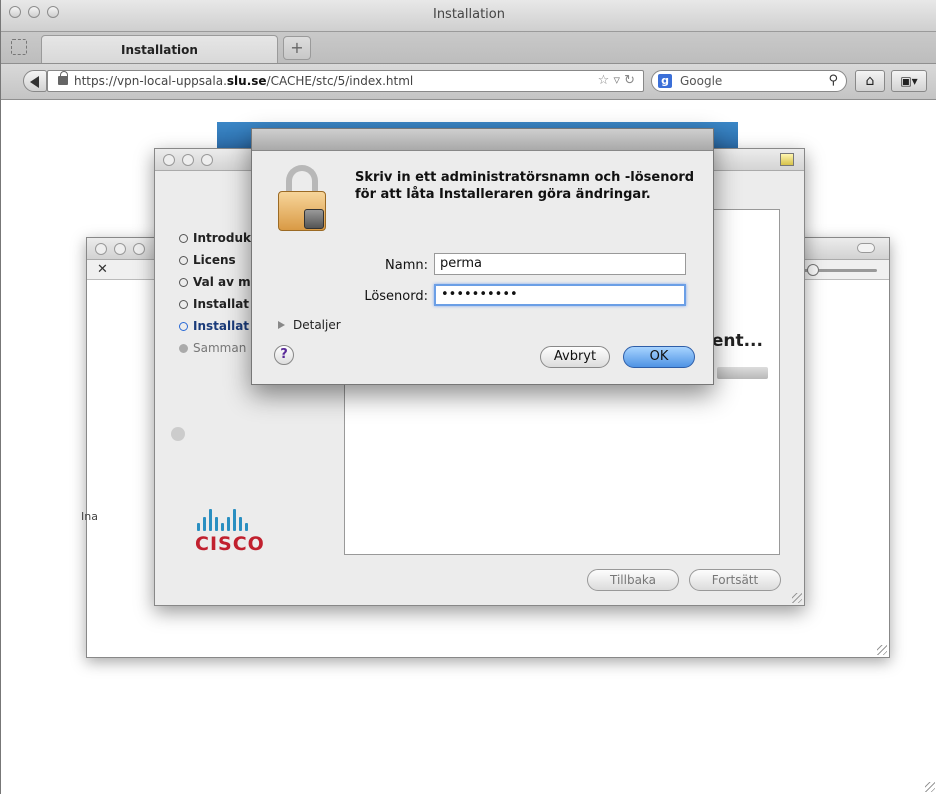 Image resolution: width=936 pixels, height=794 pixels. I want to click on step-item: Licens, so click(215, 264).